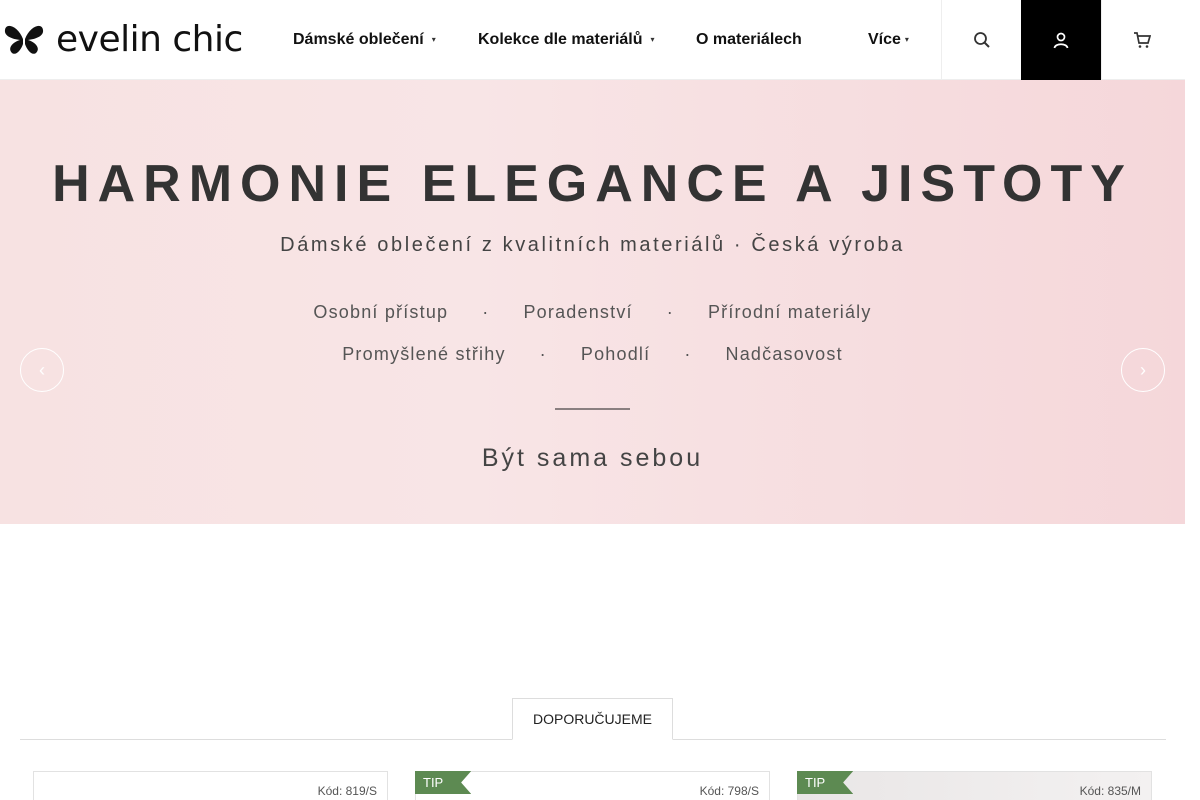  I want to click on hero-title: HARMONIE ELEGANCE A JISTOTY, so click(592, 184).